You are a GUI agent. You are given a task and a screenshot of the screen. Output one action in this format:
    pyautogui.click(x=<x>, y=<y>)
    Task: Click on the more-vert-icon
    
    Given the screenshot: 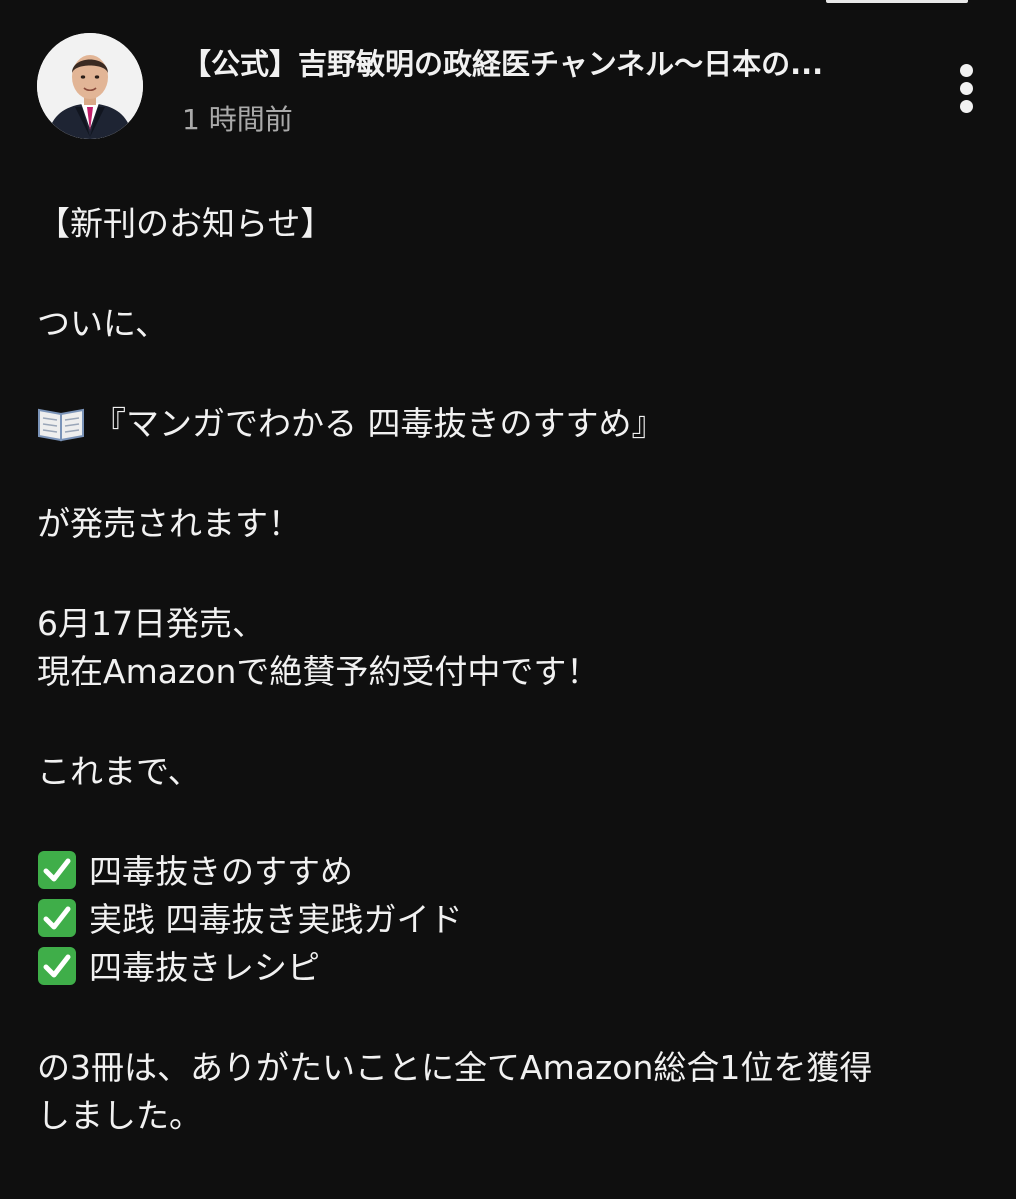 What is the action you would take?
    pyautogui.click(x=966, y=70)
    